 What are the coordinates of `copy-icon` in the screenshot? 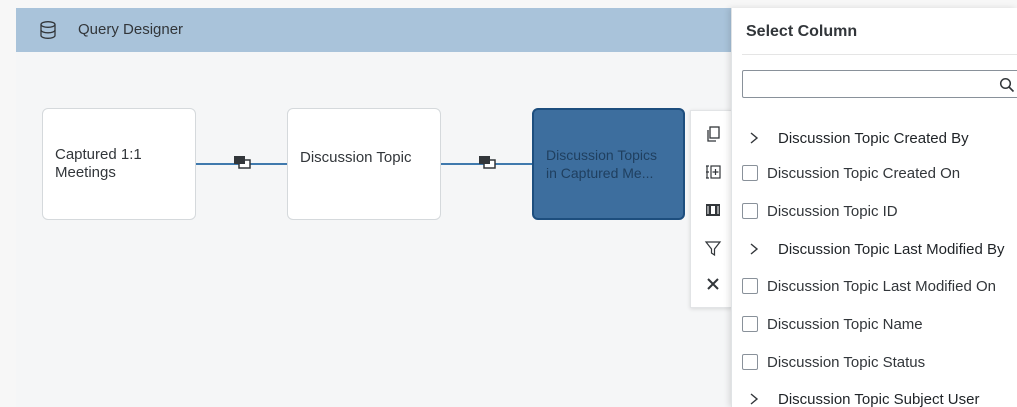 It's located at (713, 134).